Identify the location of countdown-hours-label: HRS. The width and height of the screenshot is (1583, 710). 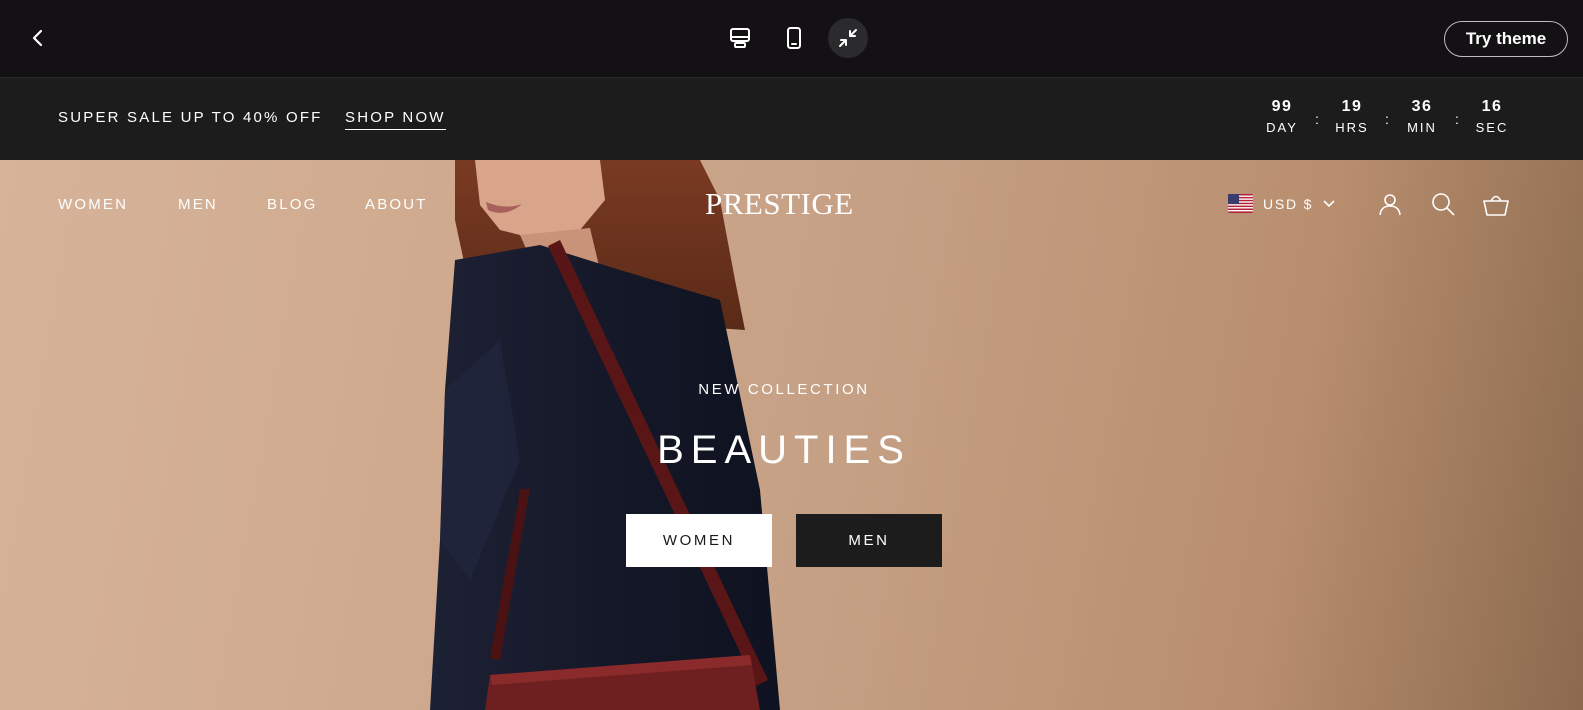
(1352, 127).